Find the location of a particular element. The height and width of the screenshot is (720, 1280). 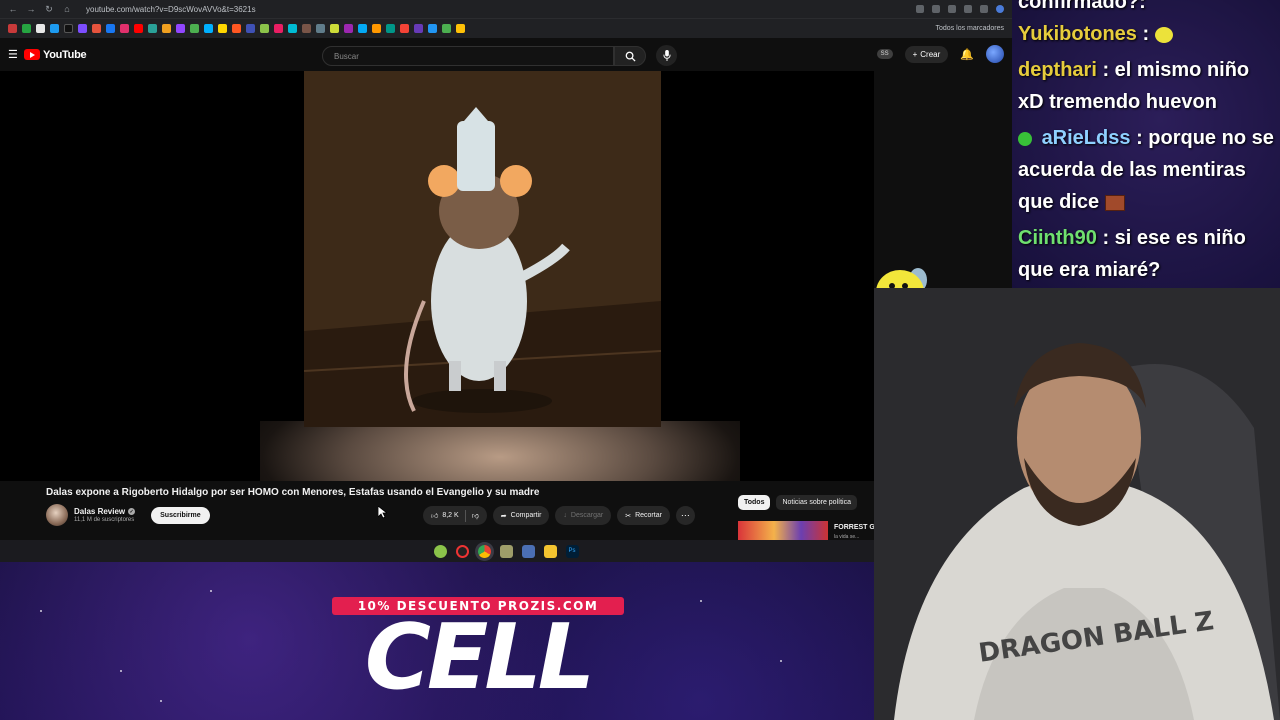

forward-icon: → is located at coordinates (31, 9).